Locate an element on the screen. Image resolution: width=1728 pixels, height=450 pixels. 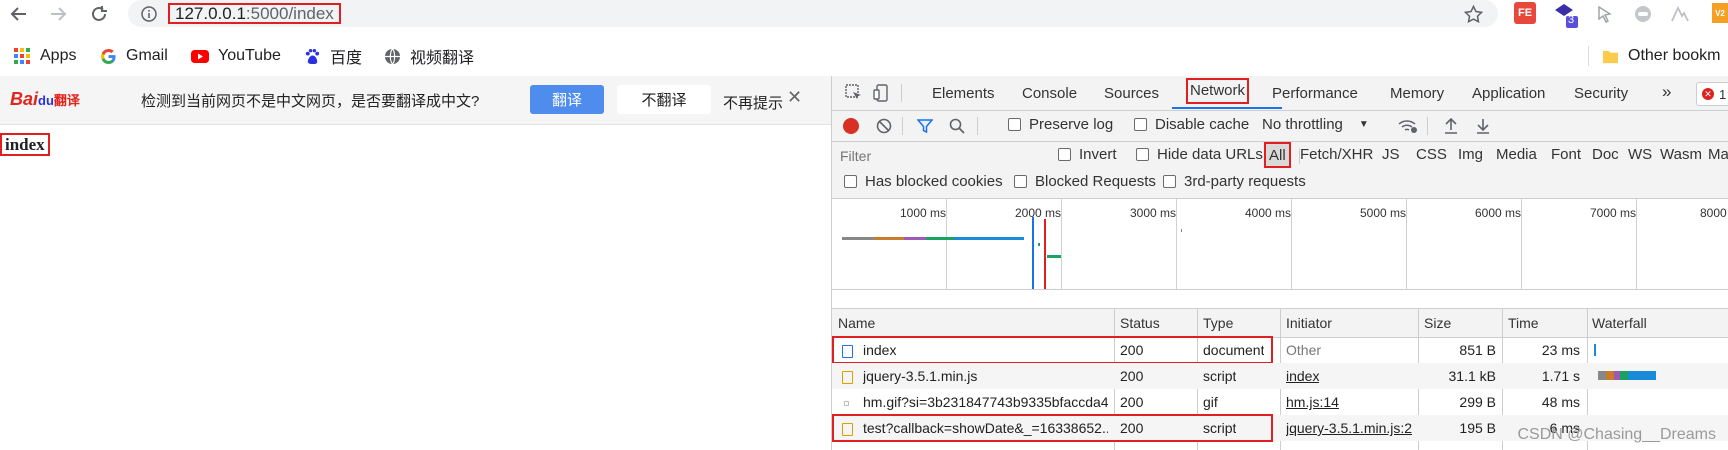
search-icon is located at coordinates (957, 126).